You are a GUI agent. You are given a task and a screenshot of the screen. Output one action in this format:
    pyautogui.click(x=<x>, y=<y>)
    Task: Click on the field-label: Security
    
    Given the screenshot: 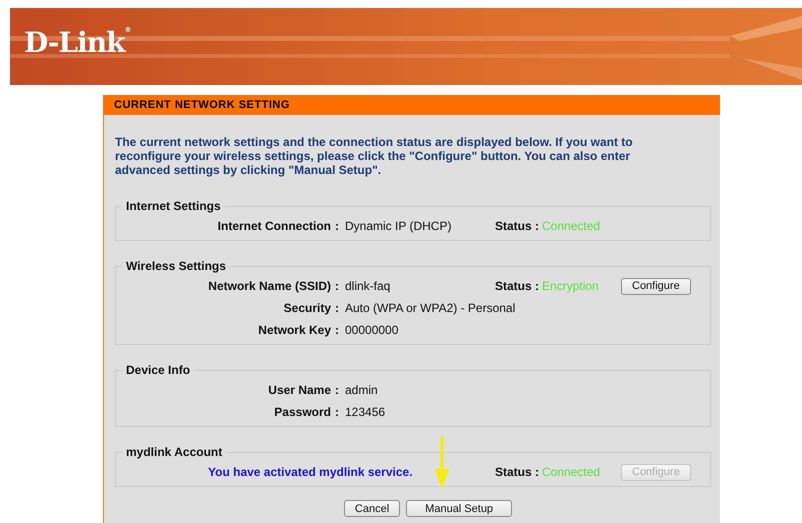 What is the action you would take?
    pyautogui.click(x=306, y=308)
    